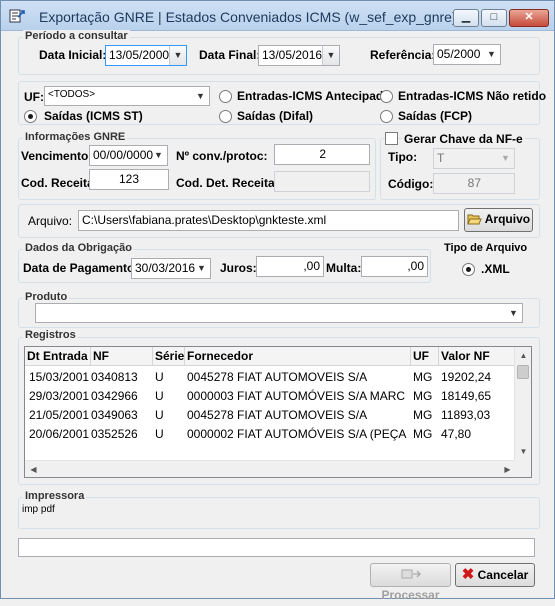 The height and width of the screenshot is (606, 555). What do you see at coordinates (73, 55) in the screenshot?
I see `data-inicial-label: Data Inicial:` at bounding box center [73, 55].